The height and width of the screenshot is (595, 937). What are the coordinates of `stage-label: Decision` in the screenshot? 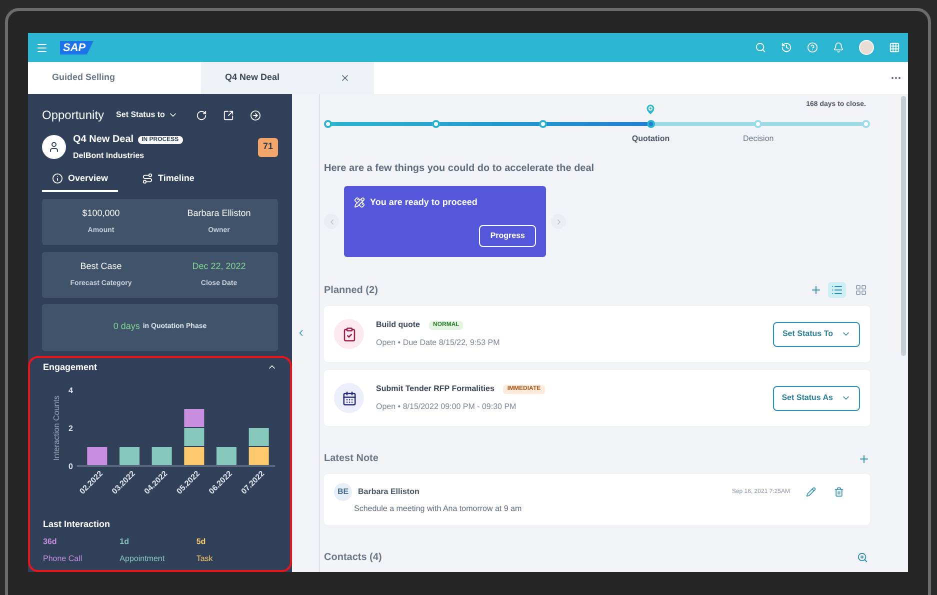 It's located at (758, 139).